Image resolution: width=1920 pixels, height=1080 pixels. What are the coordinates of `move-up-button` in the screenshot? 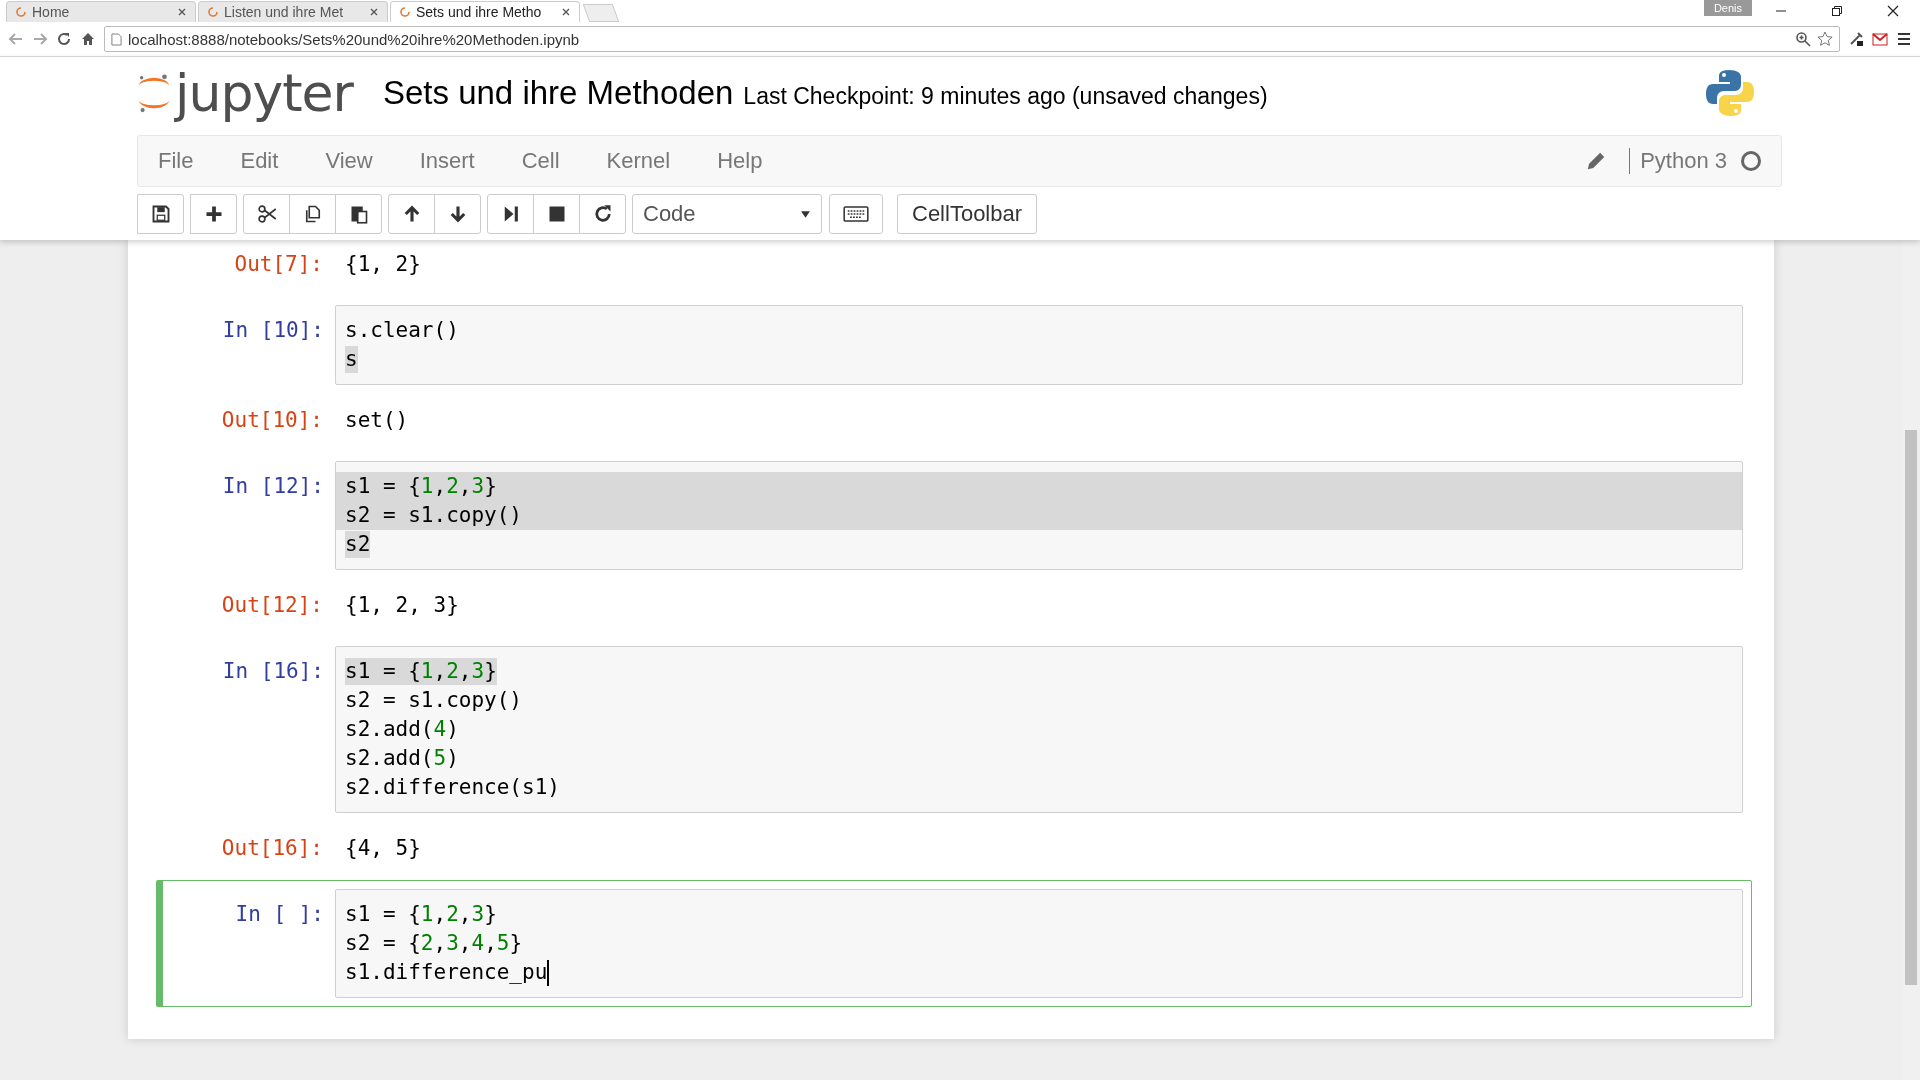 It's located at (411, 214).